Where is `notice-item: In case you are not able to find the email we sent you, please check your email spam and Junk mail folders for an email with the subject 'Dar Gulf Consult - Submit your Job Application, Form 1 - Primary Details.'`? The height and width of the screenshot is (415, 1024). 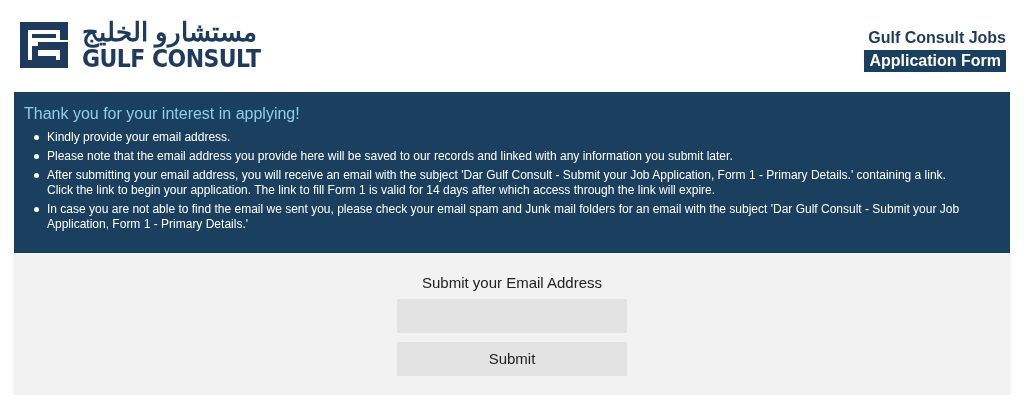 notice-item: In case you are not able to find the email we sent you, please check your email spam and Junk mail folders for an email with the subject 'Dar Gulf Consult - Submit your Job Application, Form 1 - Primary Details.' is located at coordinates (504, 217).